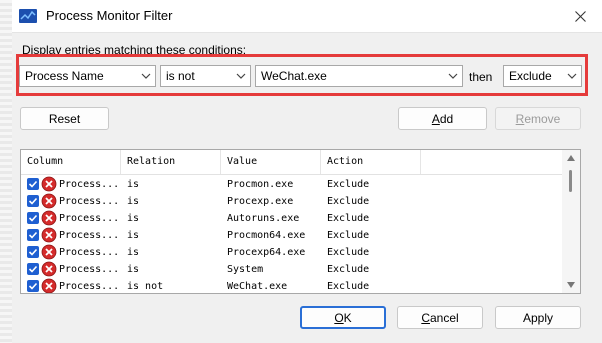  I want to click on apply-button-label: Apply, so click(538, 317).